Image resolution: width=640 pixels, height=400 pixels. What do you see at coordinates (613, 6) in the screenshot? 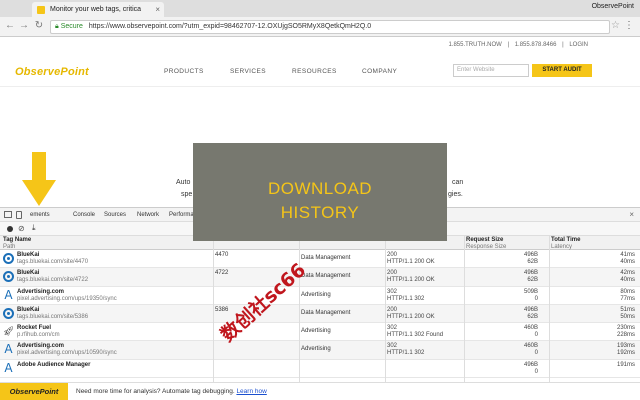
I see `profile-name: ObservePoint` at bounding box center [613, 6].